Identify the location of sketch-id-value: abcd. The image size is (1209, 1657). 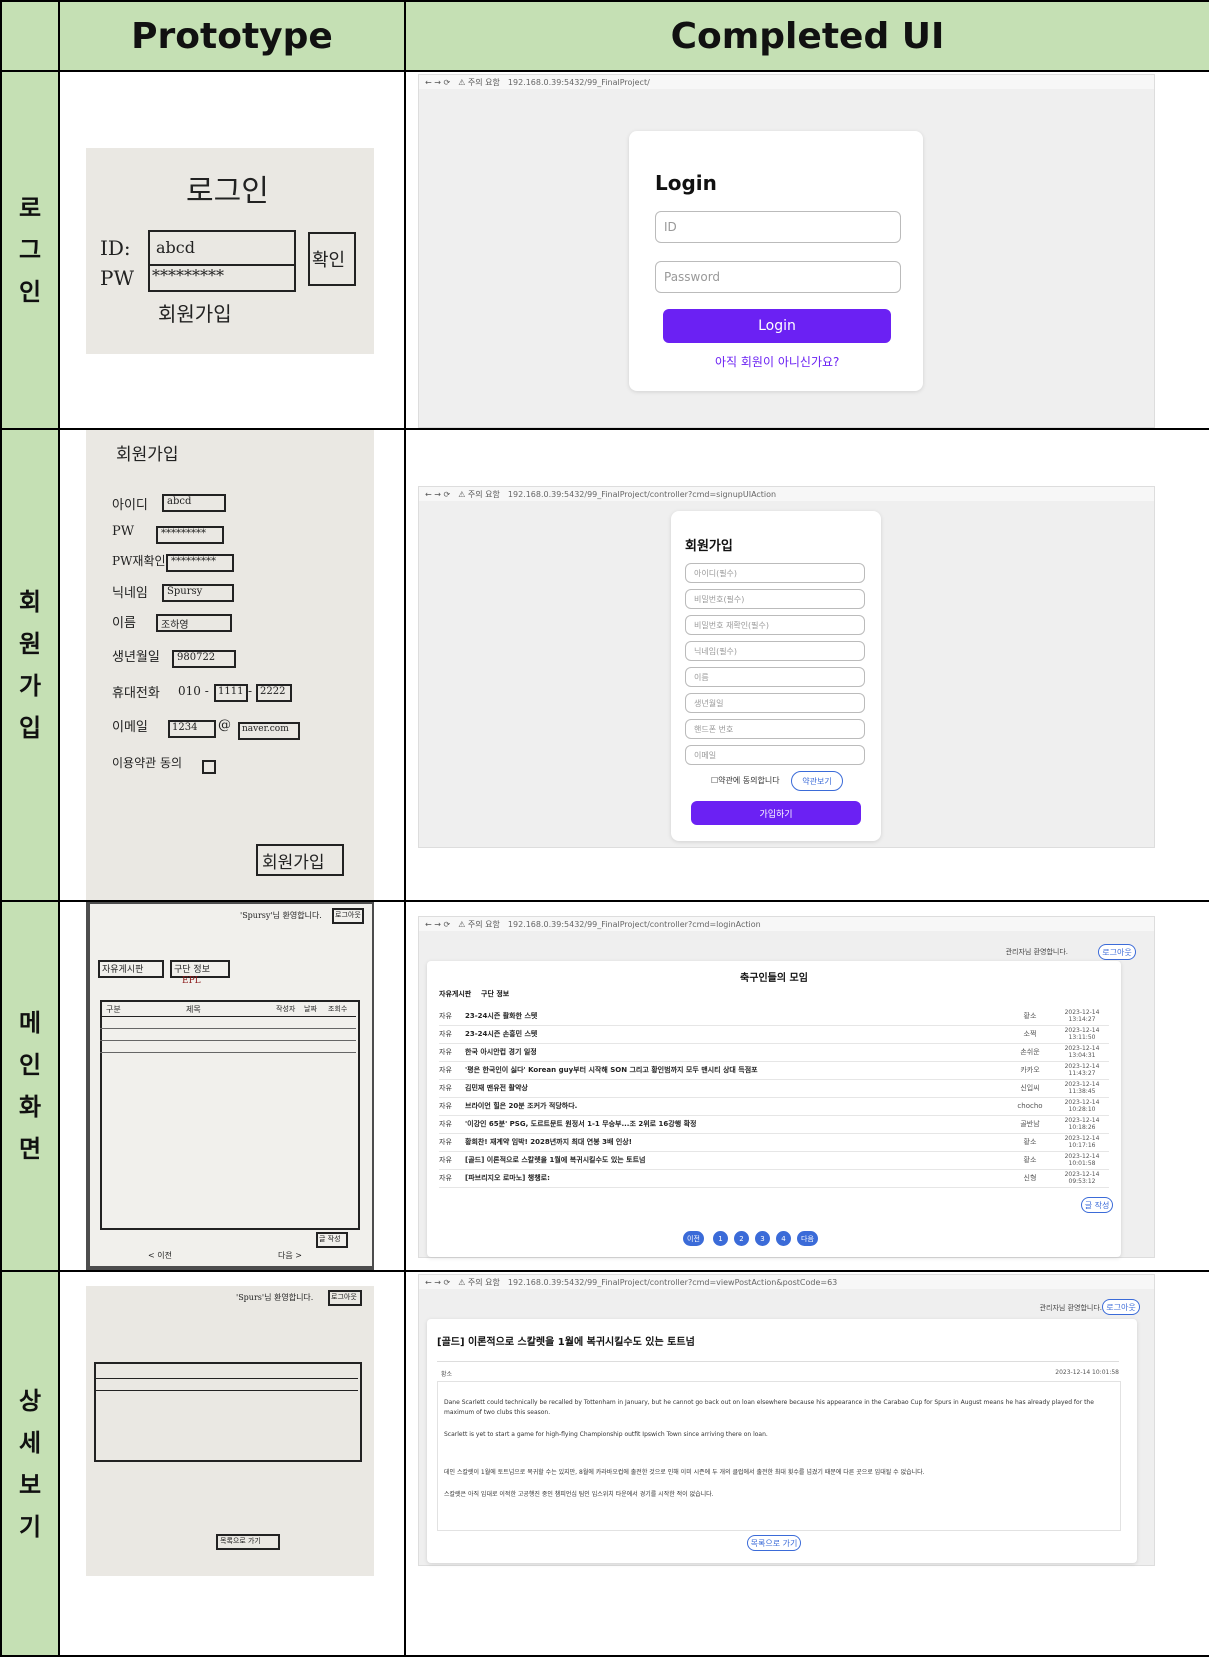
(175, 247).